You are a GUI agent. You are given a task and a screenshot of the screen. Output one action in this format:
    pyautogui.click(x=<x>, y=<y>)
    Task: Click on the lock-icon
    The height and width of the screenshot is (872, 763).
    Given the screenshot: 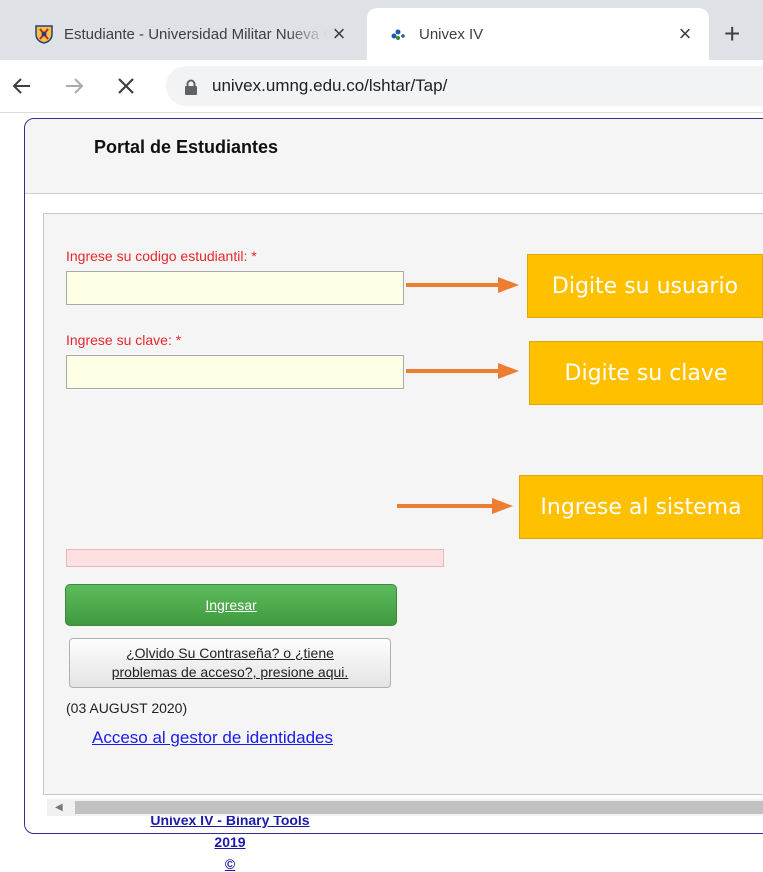 What is the action you would take?
    pyautogui.click(x=191, y=89)
    